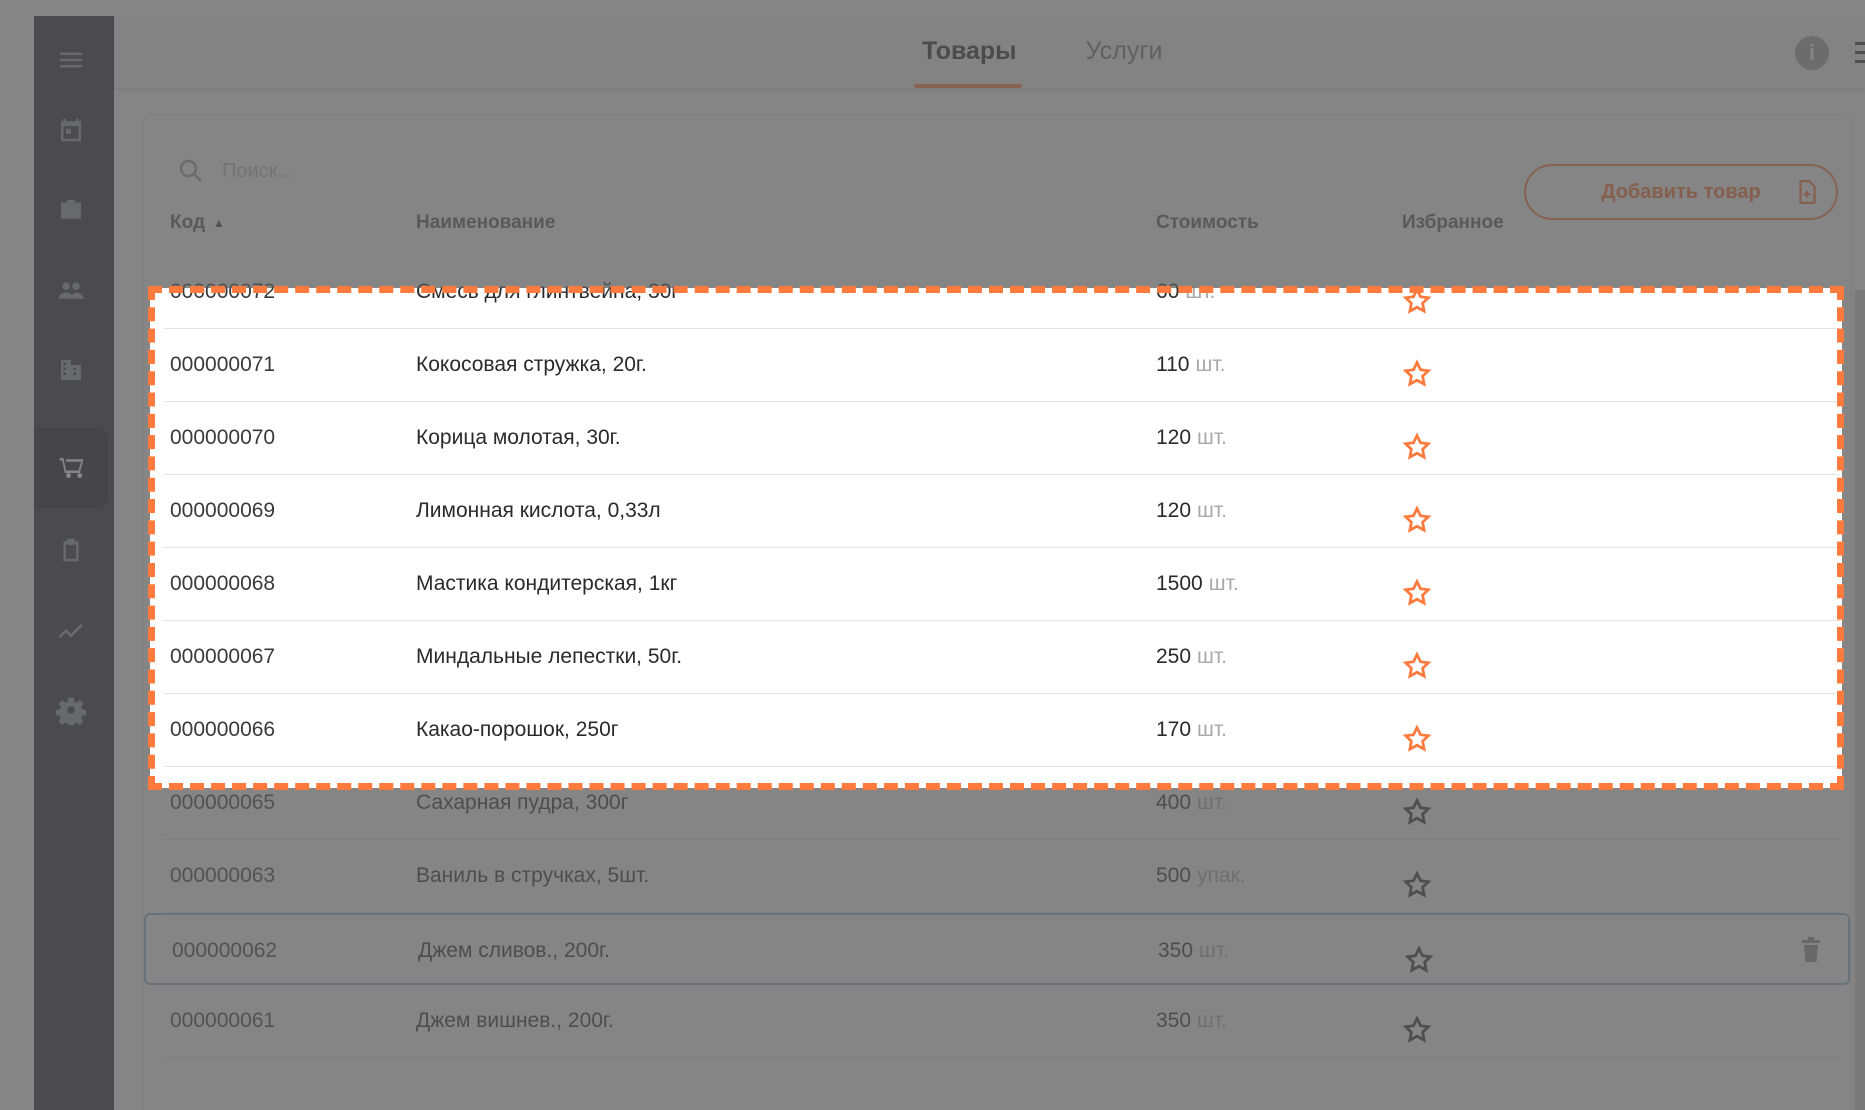 The height and width of the screenshot is (1110, 1865). I want to click on gear-icon, so click(71, 711).